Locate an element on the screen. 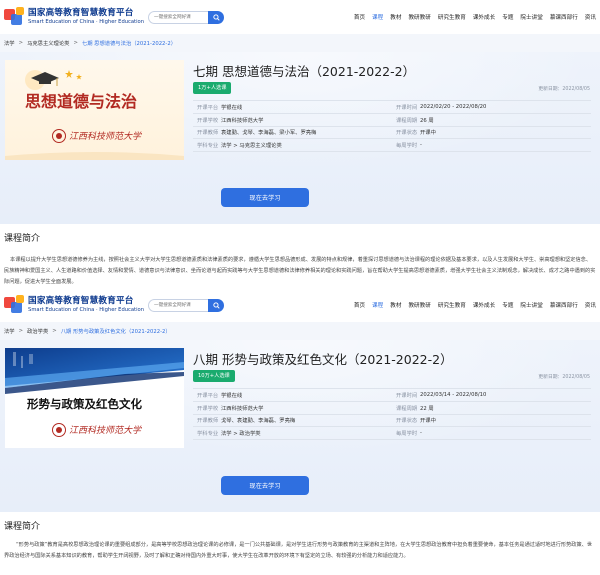 The image size is (600, 575). course-cover: 形势与政策及红色文化 江西科技师范大学 is located at coordinates (94, 398).